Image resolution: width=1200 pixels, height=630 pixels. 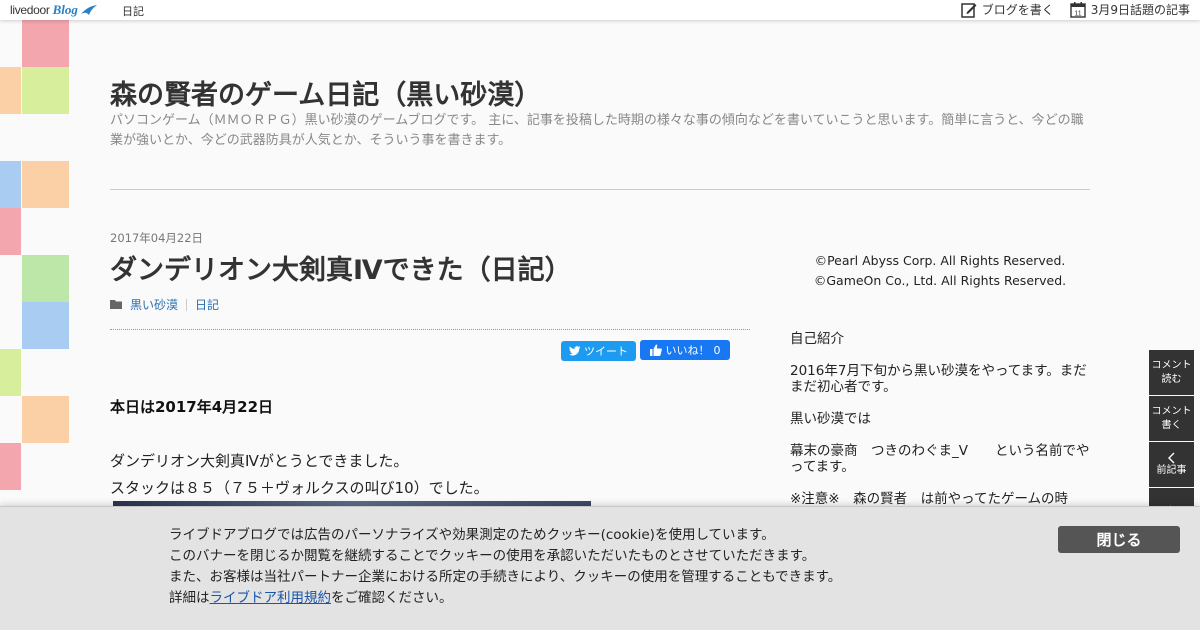 What do you see at coordinates (929, 499) in the screenshot?
I see `profile-text: ※注意※ 森の賢者 は前やってたゲームの時` at bounding box center [929, 499].